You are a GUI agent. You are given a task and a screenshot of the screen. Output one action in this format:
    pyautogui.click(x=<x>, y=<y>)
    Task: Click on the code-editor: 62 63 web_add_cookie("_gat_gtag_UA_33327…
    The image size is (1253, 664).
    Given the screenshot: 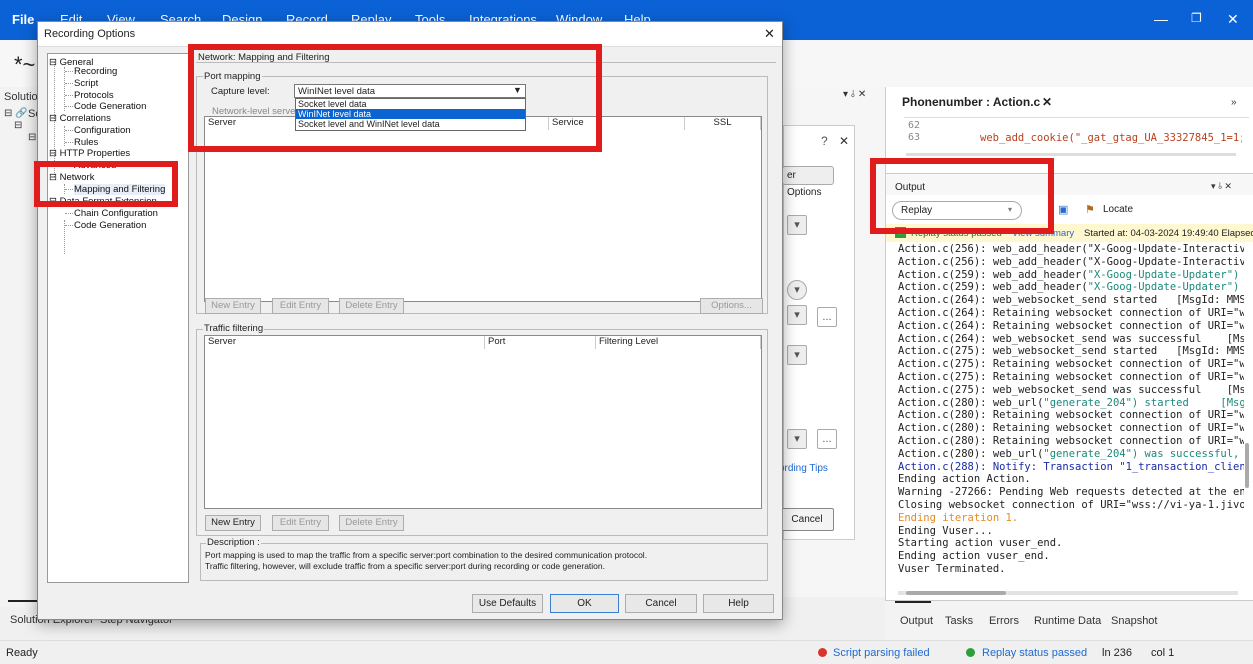 What is the action you would take?
    pyautogui.click(x=1076, y=134)
    